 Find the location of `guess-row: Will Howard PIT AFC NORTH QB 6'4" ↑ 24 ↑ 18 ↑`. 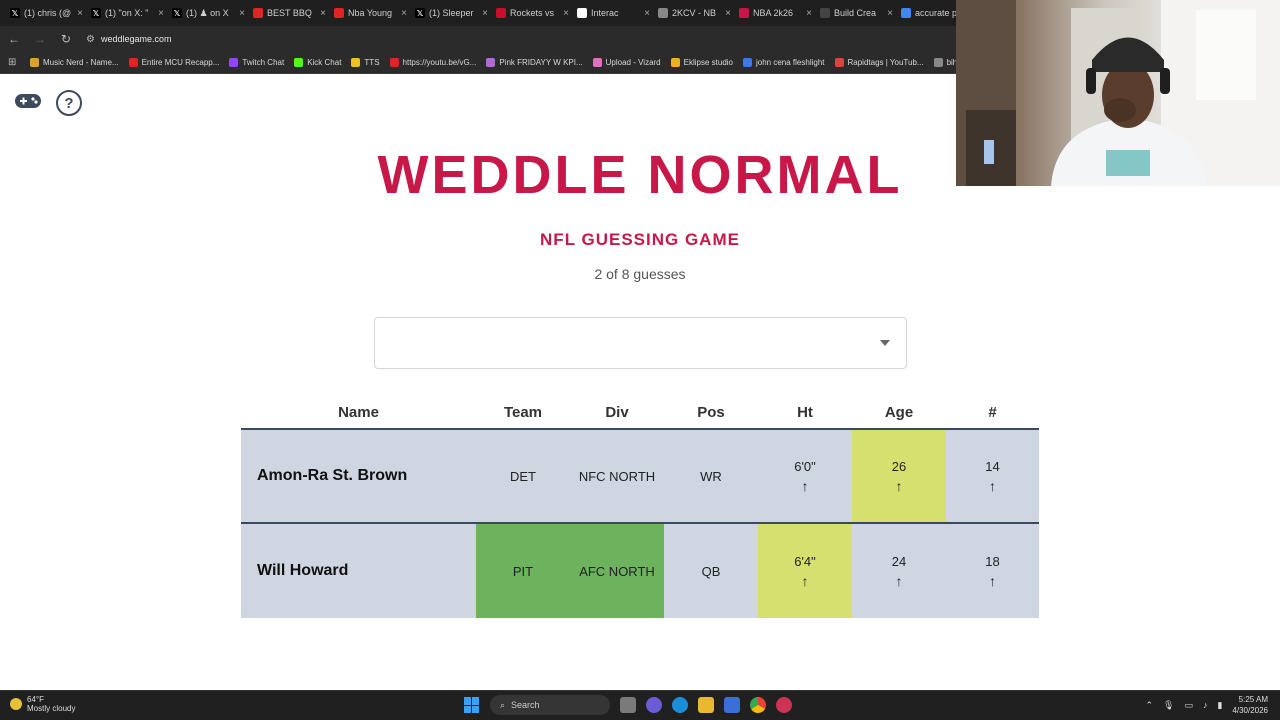

guess-row: Will Howard PIT AFC NORTH QB 6'4" ↑ 24 ↑ 18 ↑ is located at coordinates (640, 571).